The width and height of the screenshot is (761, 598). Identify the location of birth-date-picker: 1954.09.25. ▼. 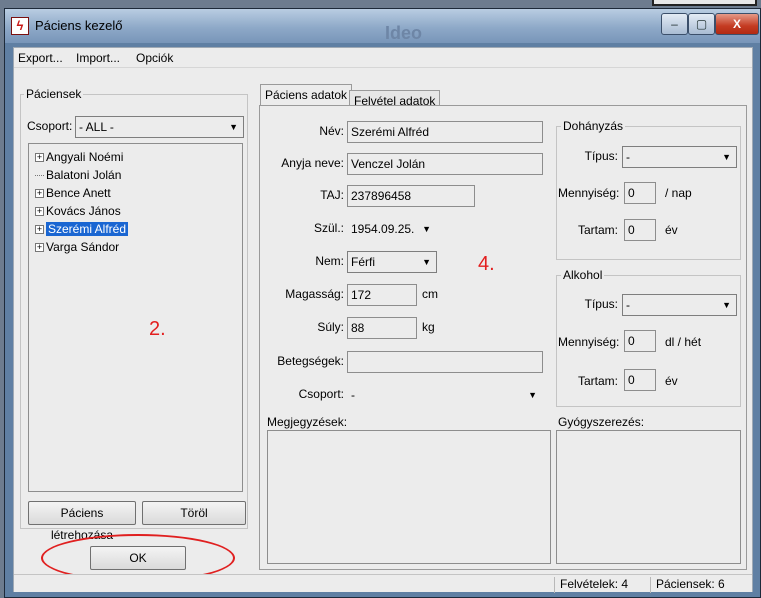
(392, 229).